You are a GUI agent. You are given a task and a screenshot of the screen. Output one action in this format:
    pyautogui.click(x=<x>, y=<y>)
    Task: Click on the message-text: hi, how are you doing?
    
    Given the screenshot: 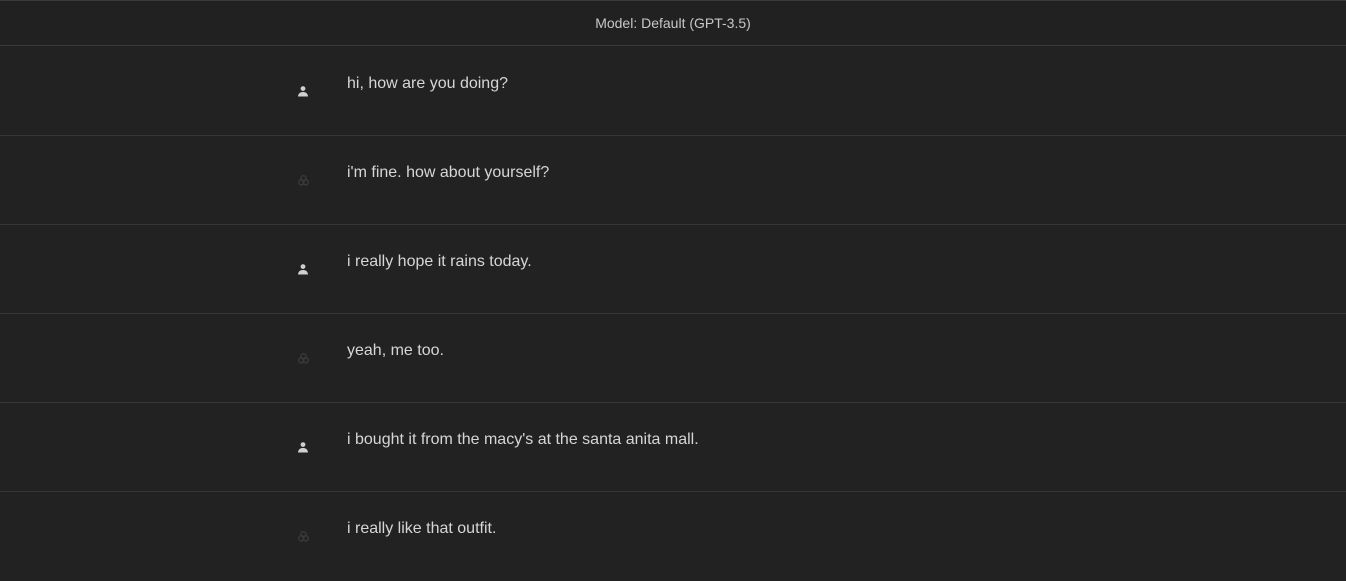 What is the action you would take?
    pyautogui.click(x=427, y=83)
    